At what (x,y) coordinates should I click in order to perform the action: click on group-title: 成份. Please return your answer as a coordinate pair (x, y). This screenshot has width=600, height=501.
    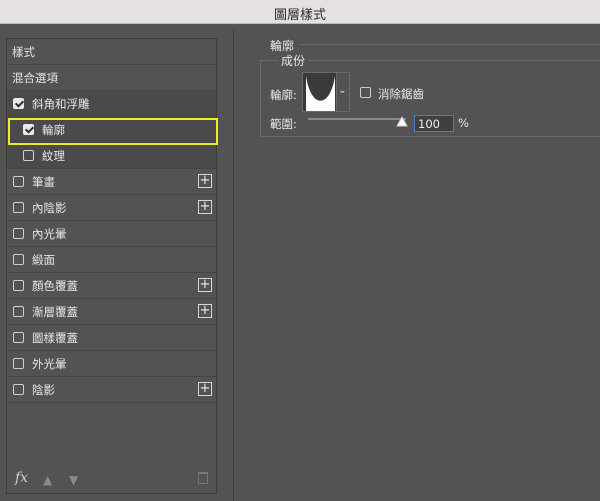
    Looking at the image, I should click on (293, 60).